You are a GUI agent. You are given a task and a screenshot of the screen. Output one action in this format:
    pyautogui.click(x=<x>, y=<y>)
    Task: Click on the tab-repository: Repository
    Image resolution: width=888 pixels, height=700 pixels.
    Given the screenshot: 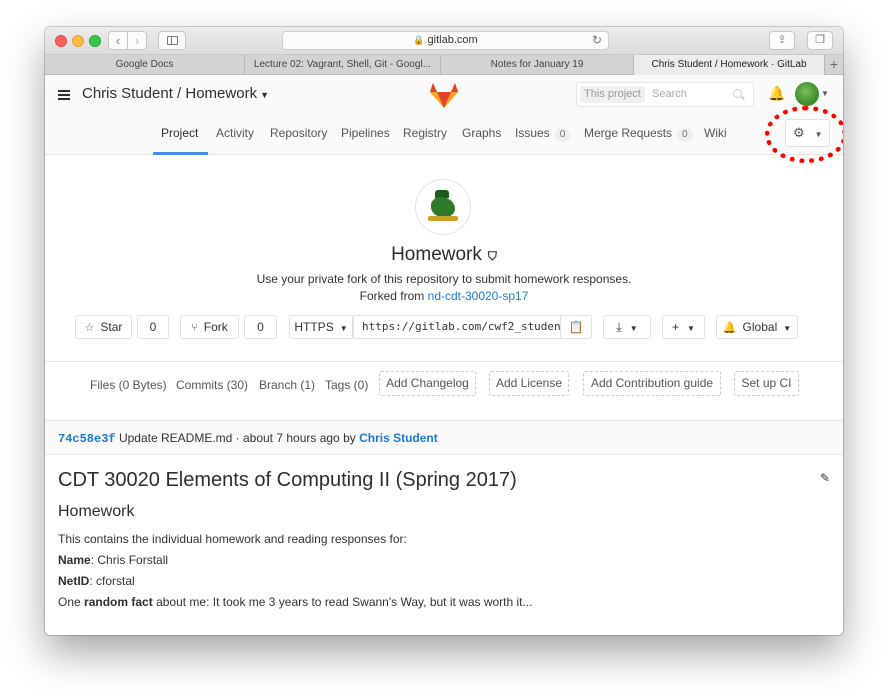 What is the action you would take?
    pyautogui.click(x=298, y=133)
    